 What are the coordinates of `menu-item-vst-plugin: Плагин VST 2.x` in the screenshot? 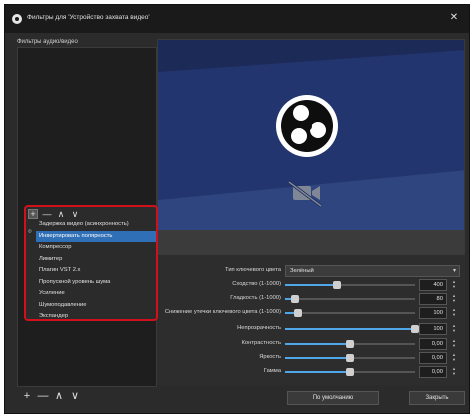 It's located at (96, 271).